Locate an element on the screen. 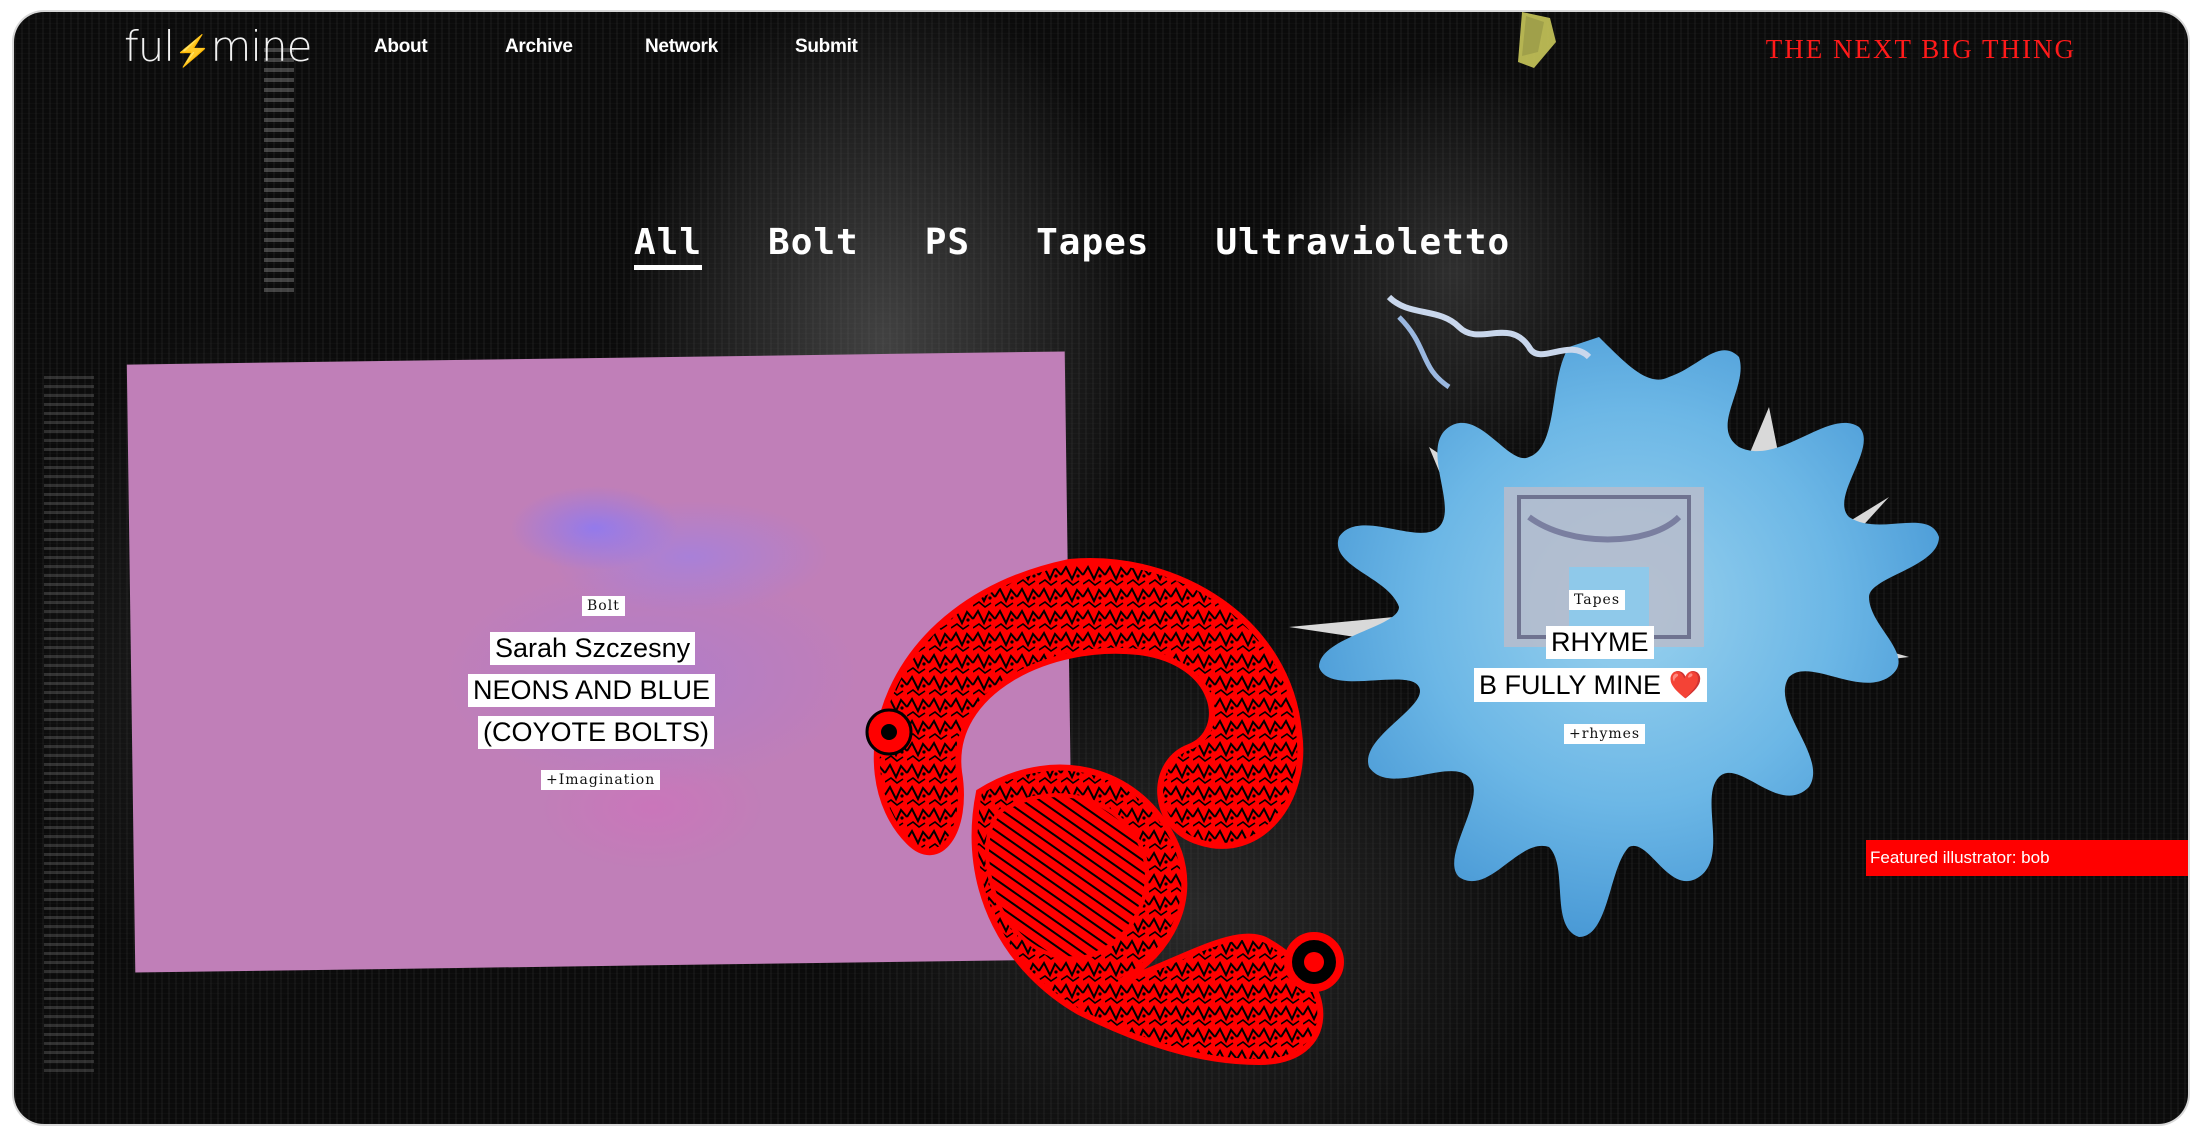  nav-link-about: About is located at coordinates (401, 47).